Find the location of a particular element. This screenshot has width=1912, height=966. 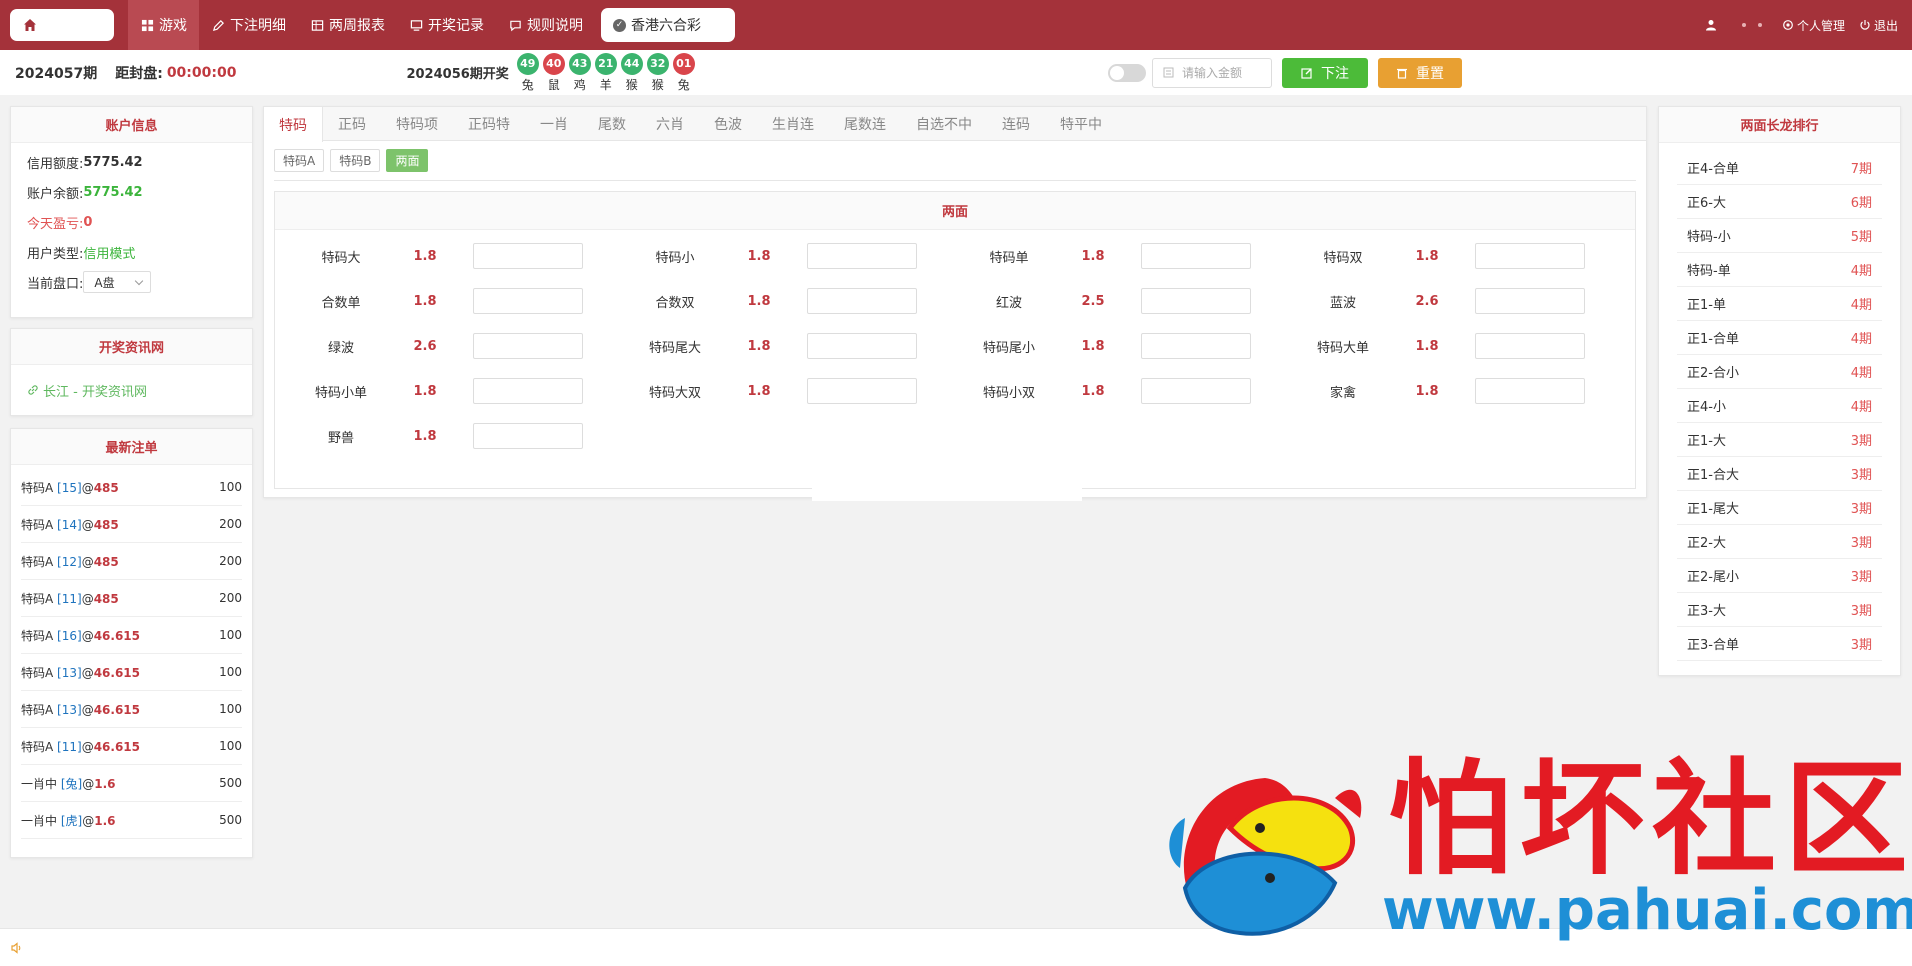

bet-selection: [16] is located at coordinates (69, 635).